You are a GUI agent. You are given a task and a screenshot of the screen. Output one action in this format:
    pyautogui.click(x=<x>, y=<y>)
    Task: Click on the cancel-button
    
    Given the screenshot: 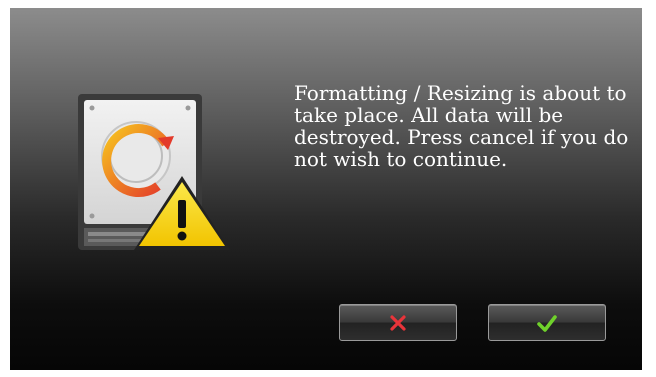 What is the action you would take?
    pyautogui.click(x=398, y=322)
    